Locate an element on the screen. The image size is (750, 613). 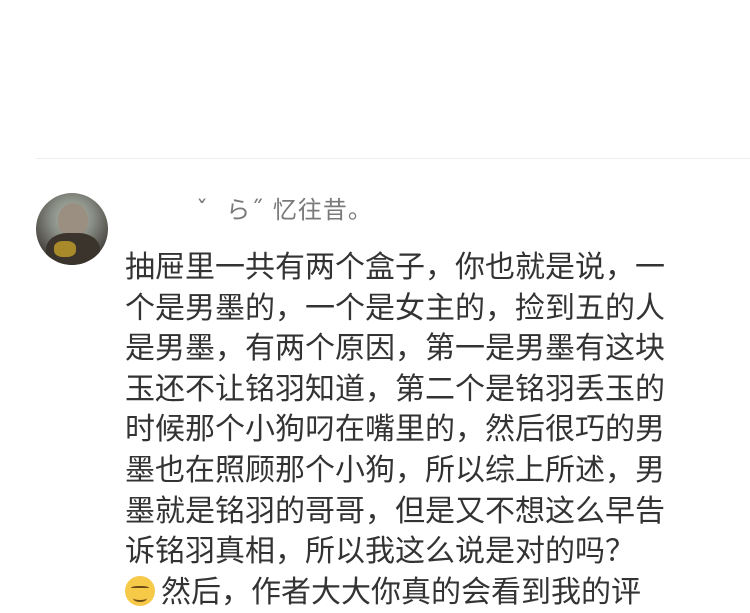
comment-line: 抽屉里一共有两个盒子，你也就是说，一 is located at coordinates (395, 267).